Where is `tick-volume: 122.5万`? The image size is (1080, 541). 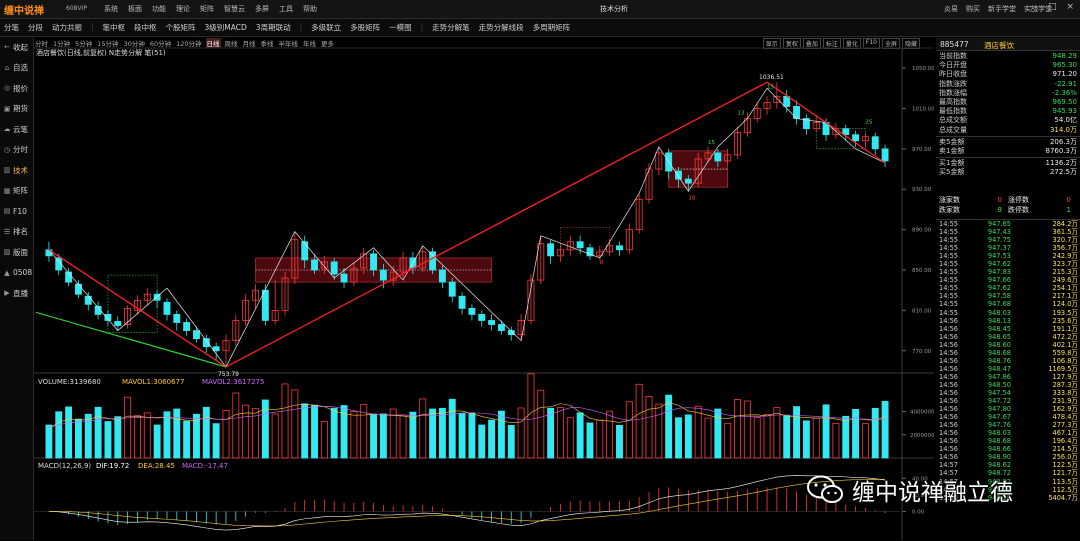 tick-volume: 122.5万 is located at coordinates (1065, 465).